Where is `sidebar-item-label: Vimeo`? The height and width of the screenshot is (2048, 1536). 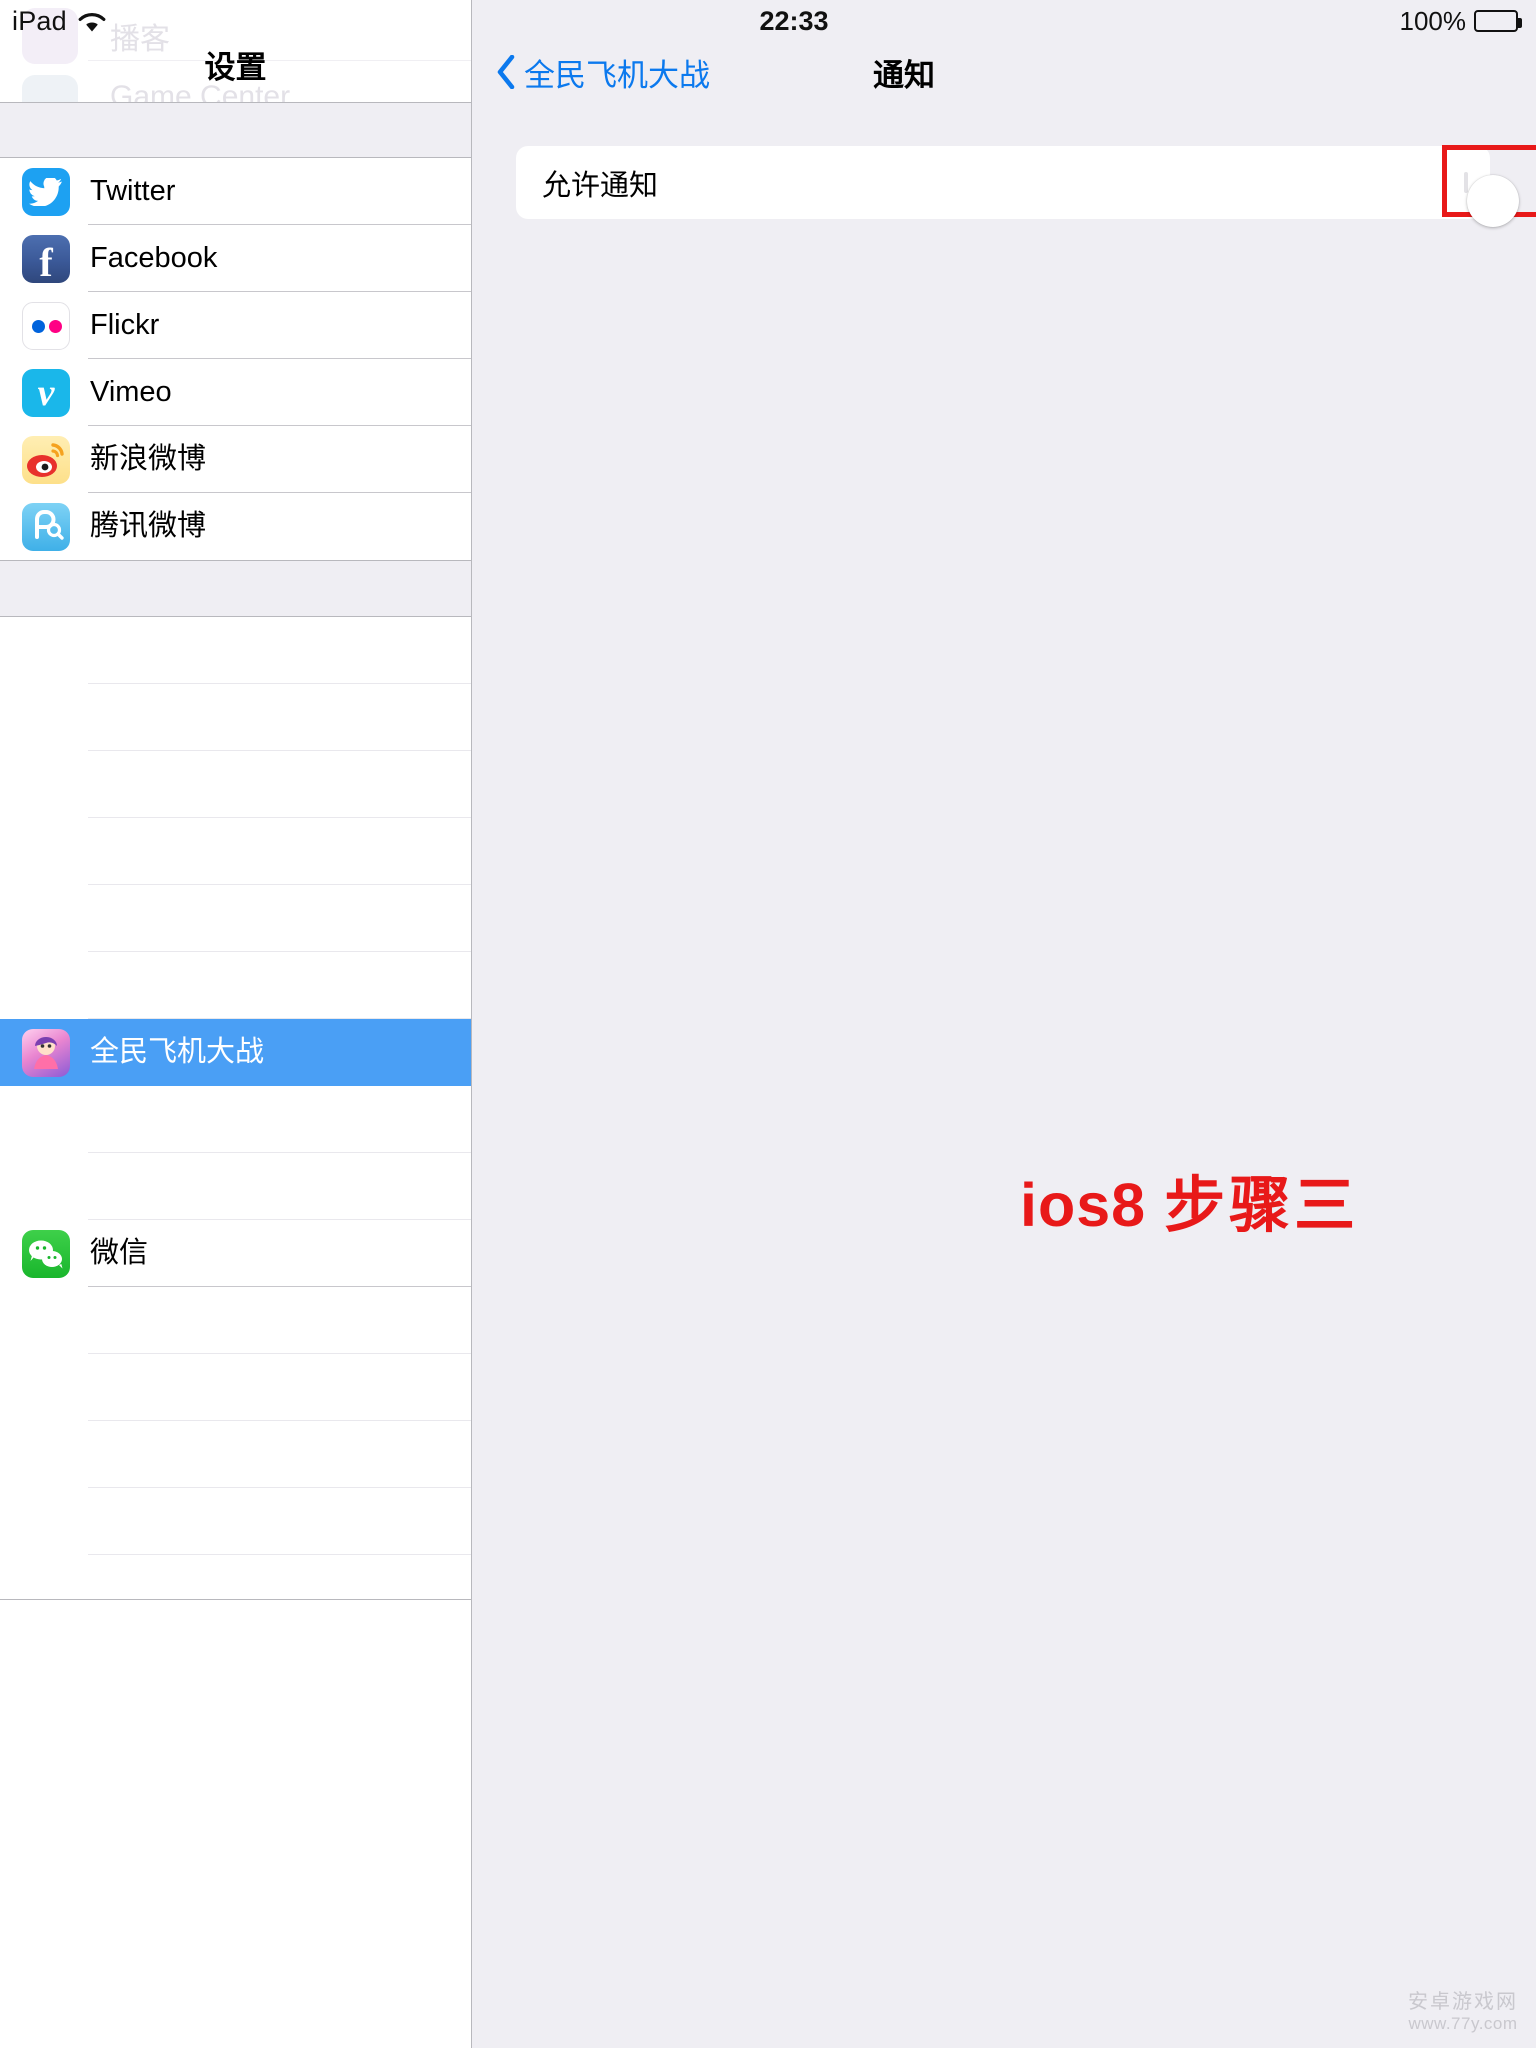 sidebar-item-label: Vimeo is located at coordinates (131, 392).